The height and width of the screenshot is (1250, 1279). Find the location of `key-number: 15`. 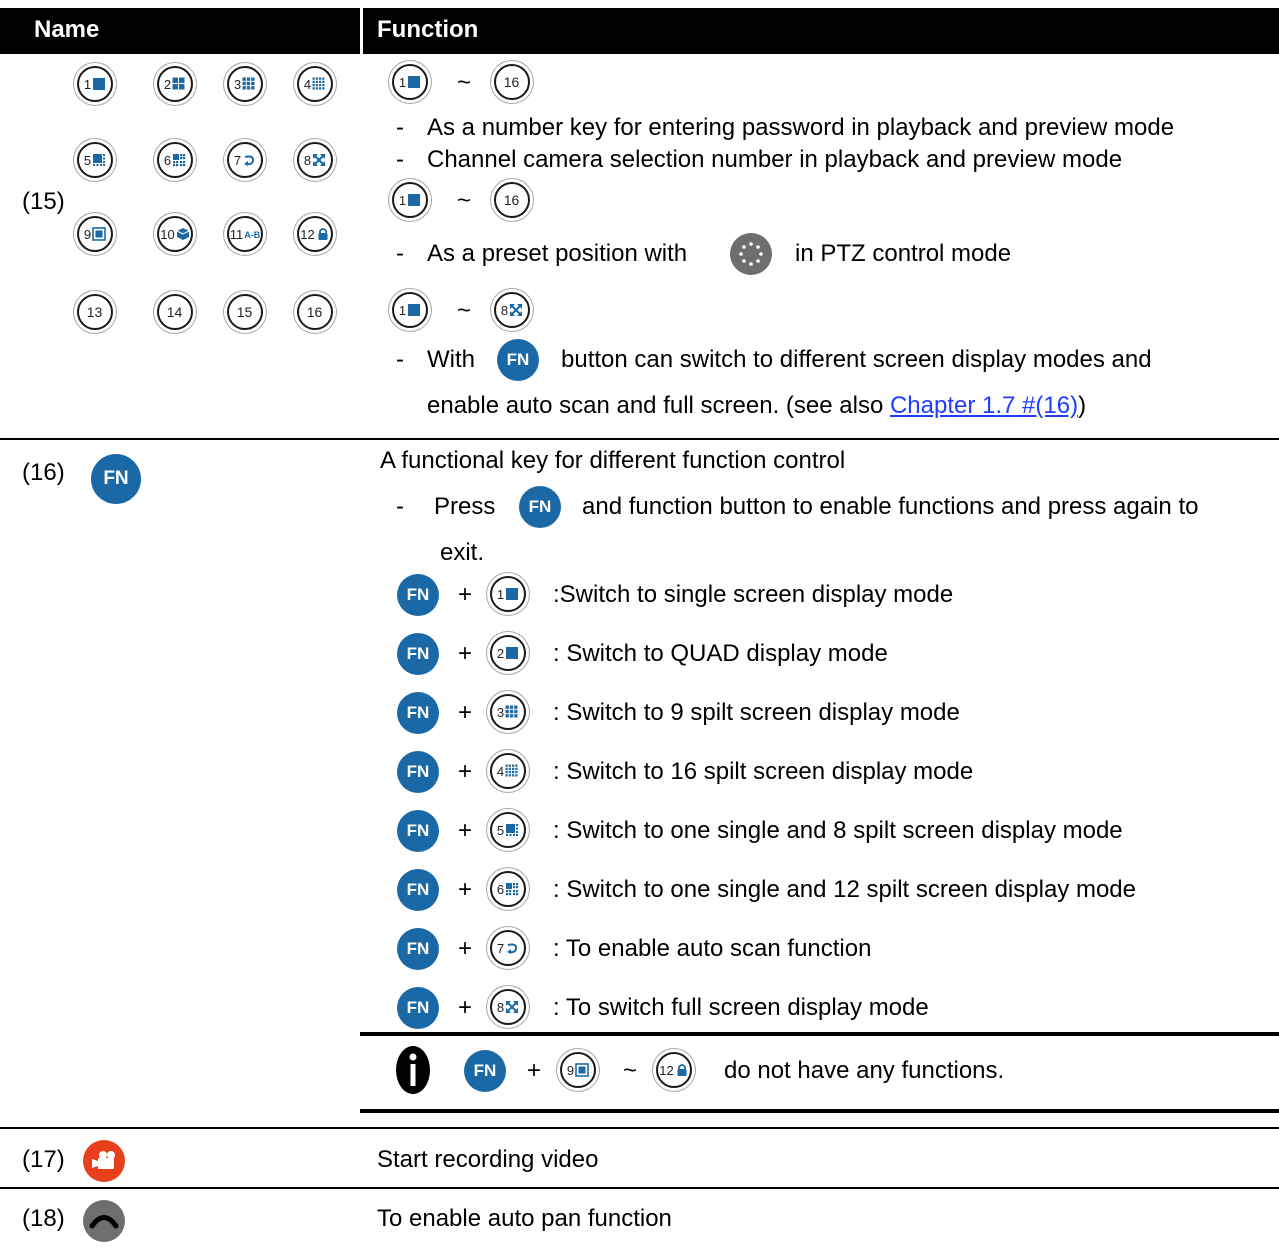

key-number: 15 is located at coordinates (244, 312).